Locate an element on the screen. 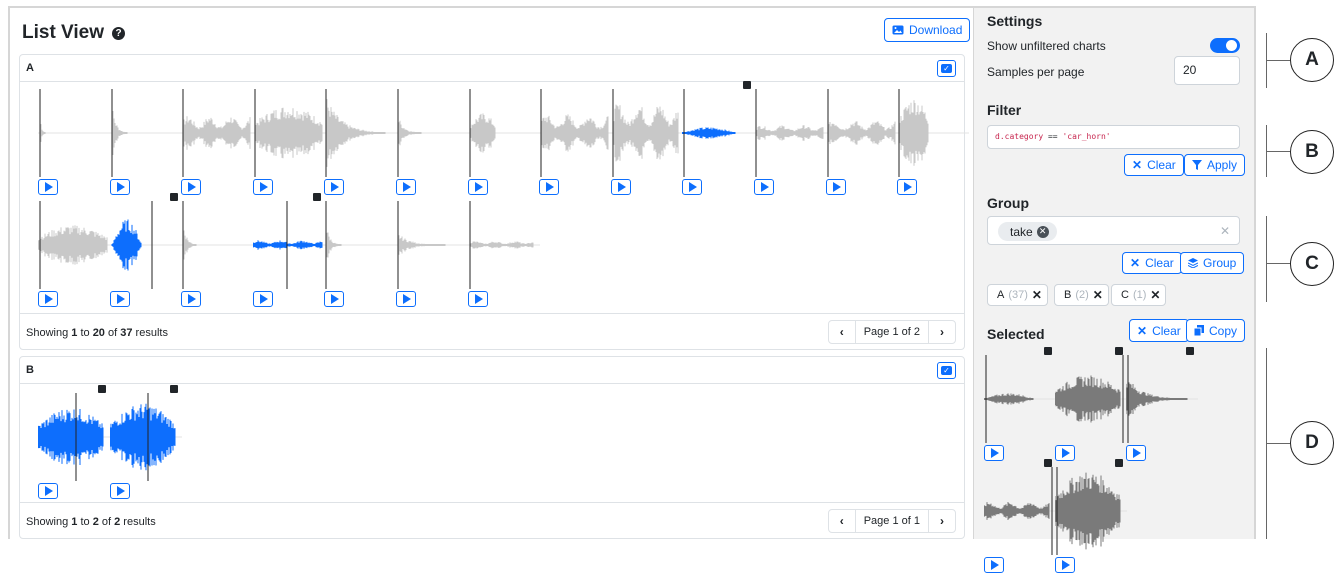 The image size is (1340, 575). remove-tag-icon: ✕ is located at coordinates (1042, 231).